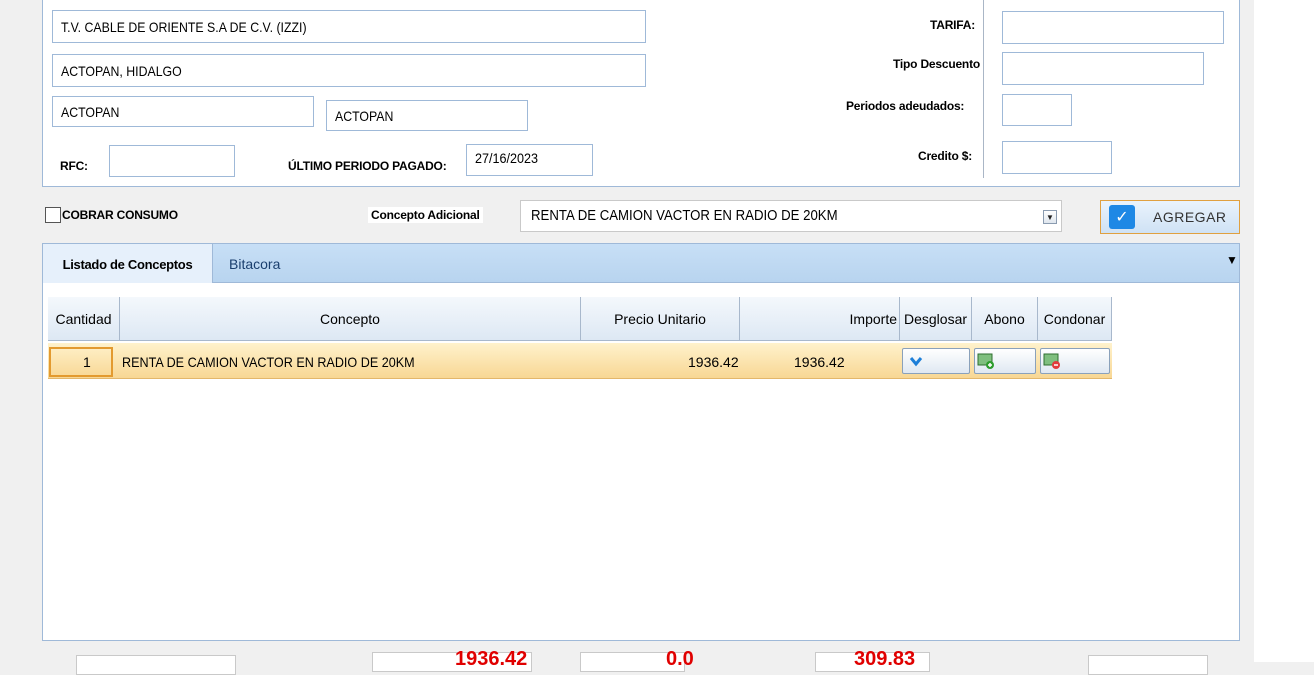 The image size is (1314, 675). What do you see at coordinates (660, 319) in the screenshot?
I see `header-precio-unitario: Precio Unitario` at bounding box center [660, 319].